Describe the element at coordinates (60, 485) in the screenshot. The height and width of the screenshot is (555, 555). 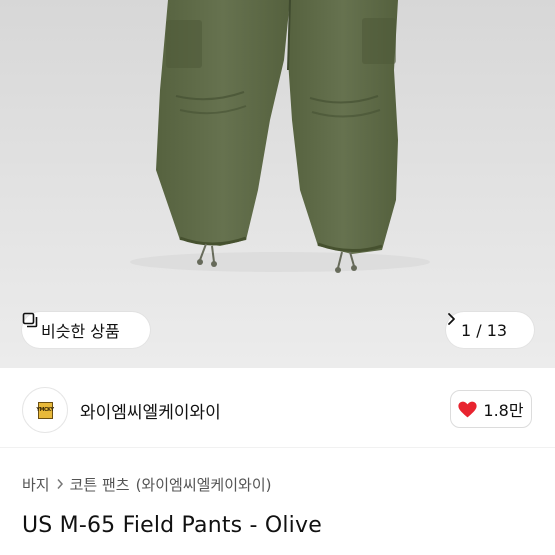
I see `chevron-right-icon` at that location.